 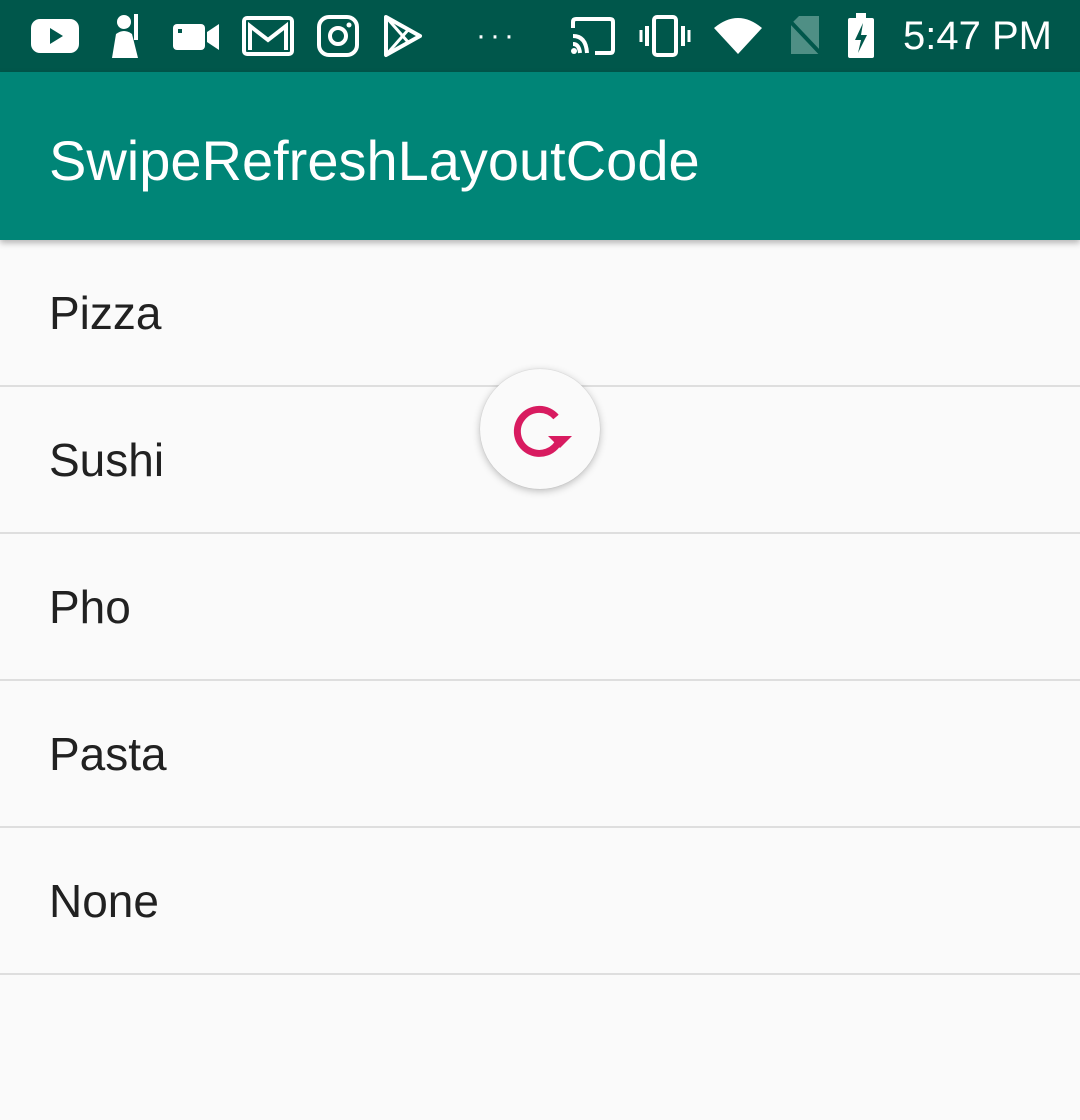 I want to click on system-icons: 5:47 PM, so click(x=810, y=36).